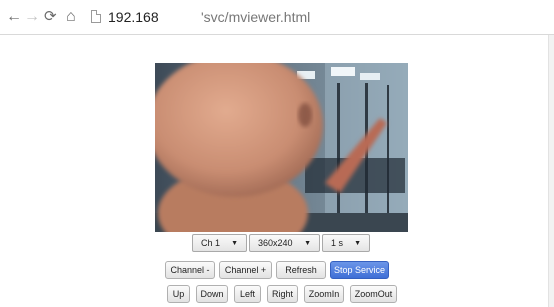 Image resolution: width=554 pixels, height=307 pixels. I want to click on home-icon: ⌂, so click(71, 17).